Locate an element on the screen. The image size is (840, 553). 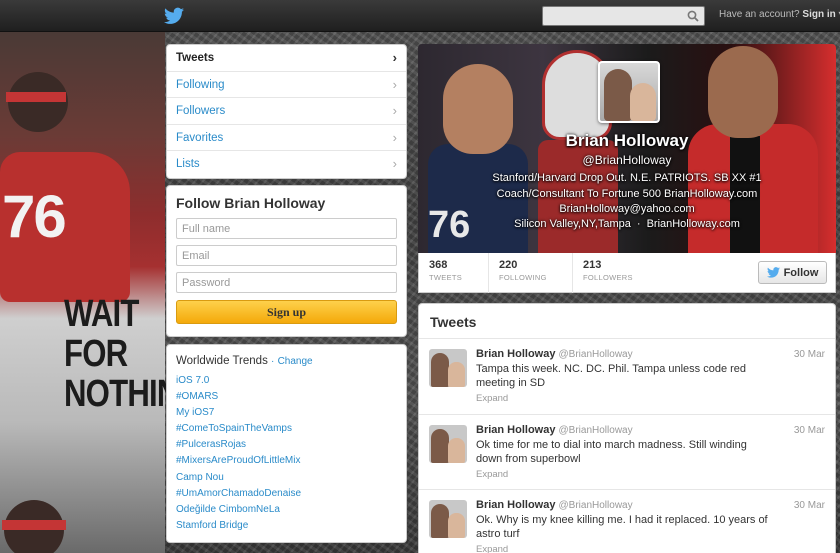
background-headband is located at coordinates (36, 97).